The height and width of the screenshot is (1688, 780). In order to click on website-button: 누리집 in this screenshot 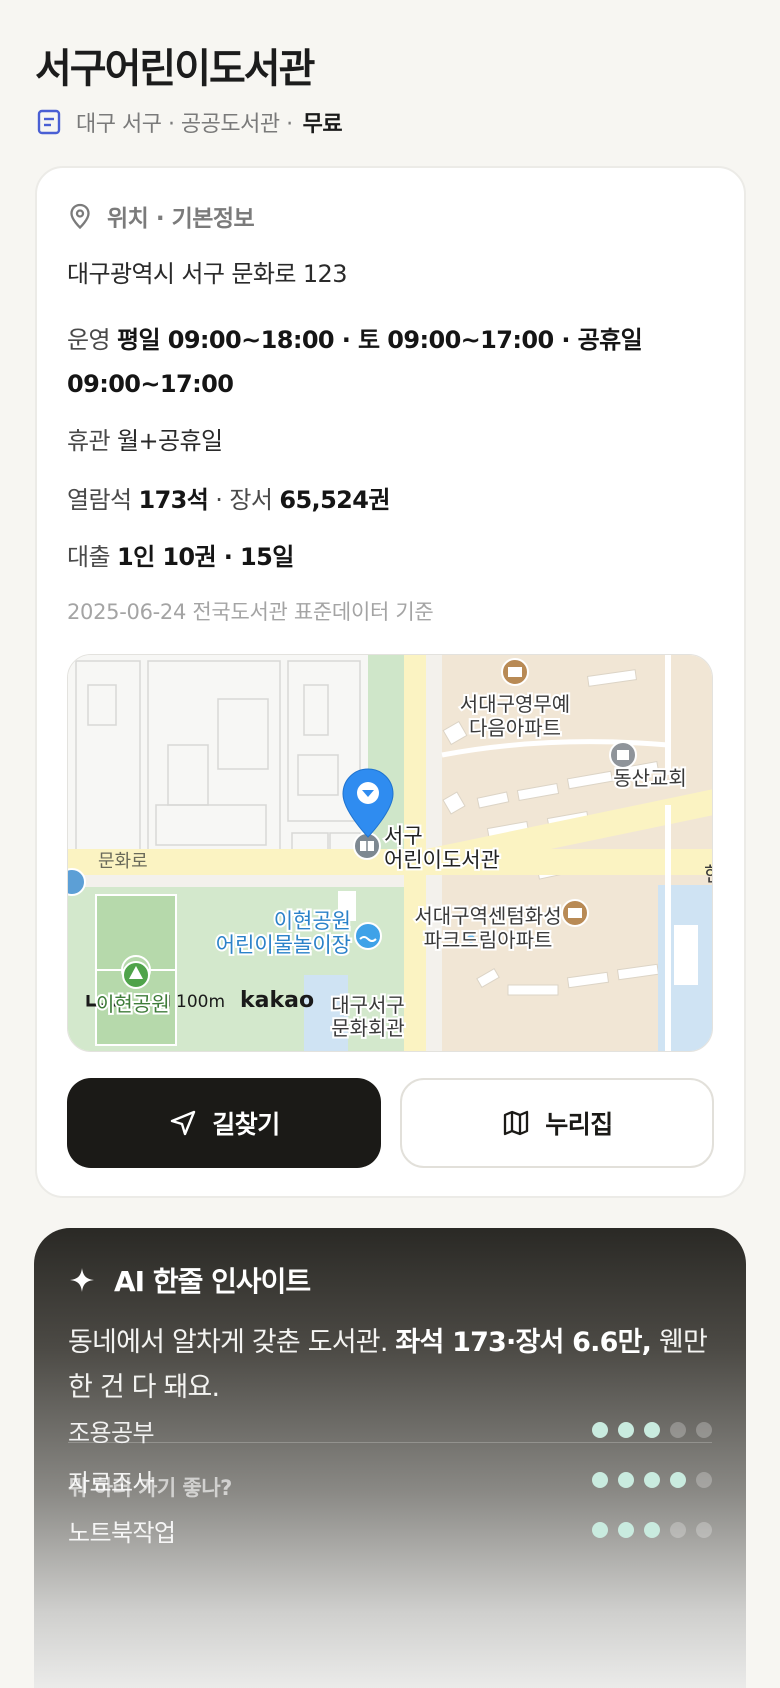, I will do `click(557, 1123)`.